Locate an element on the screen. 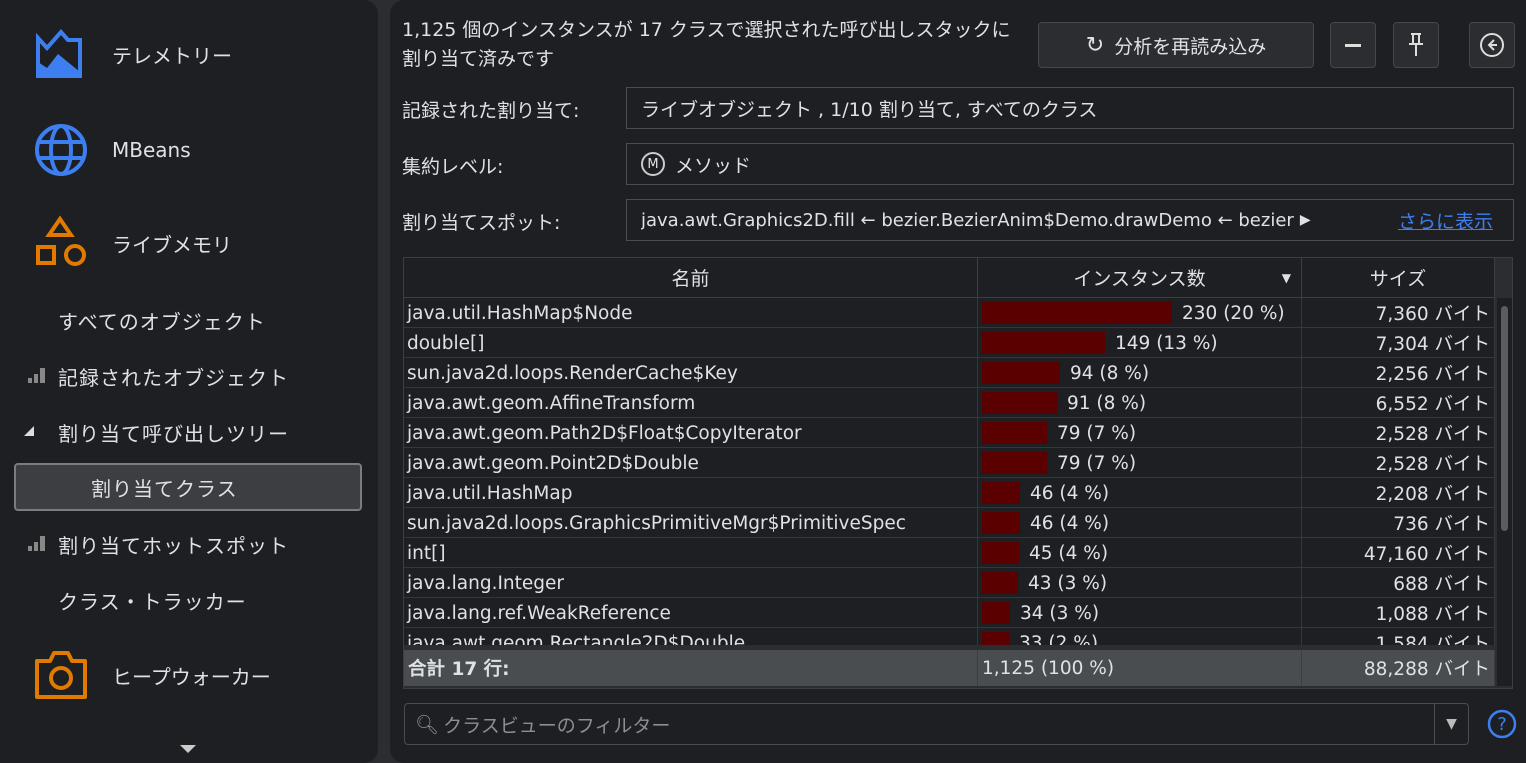  column-header-instances: インスタンス数 ▼ is located at coordinates (1140, 278).